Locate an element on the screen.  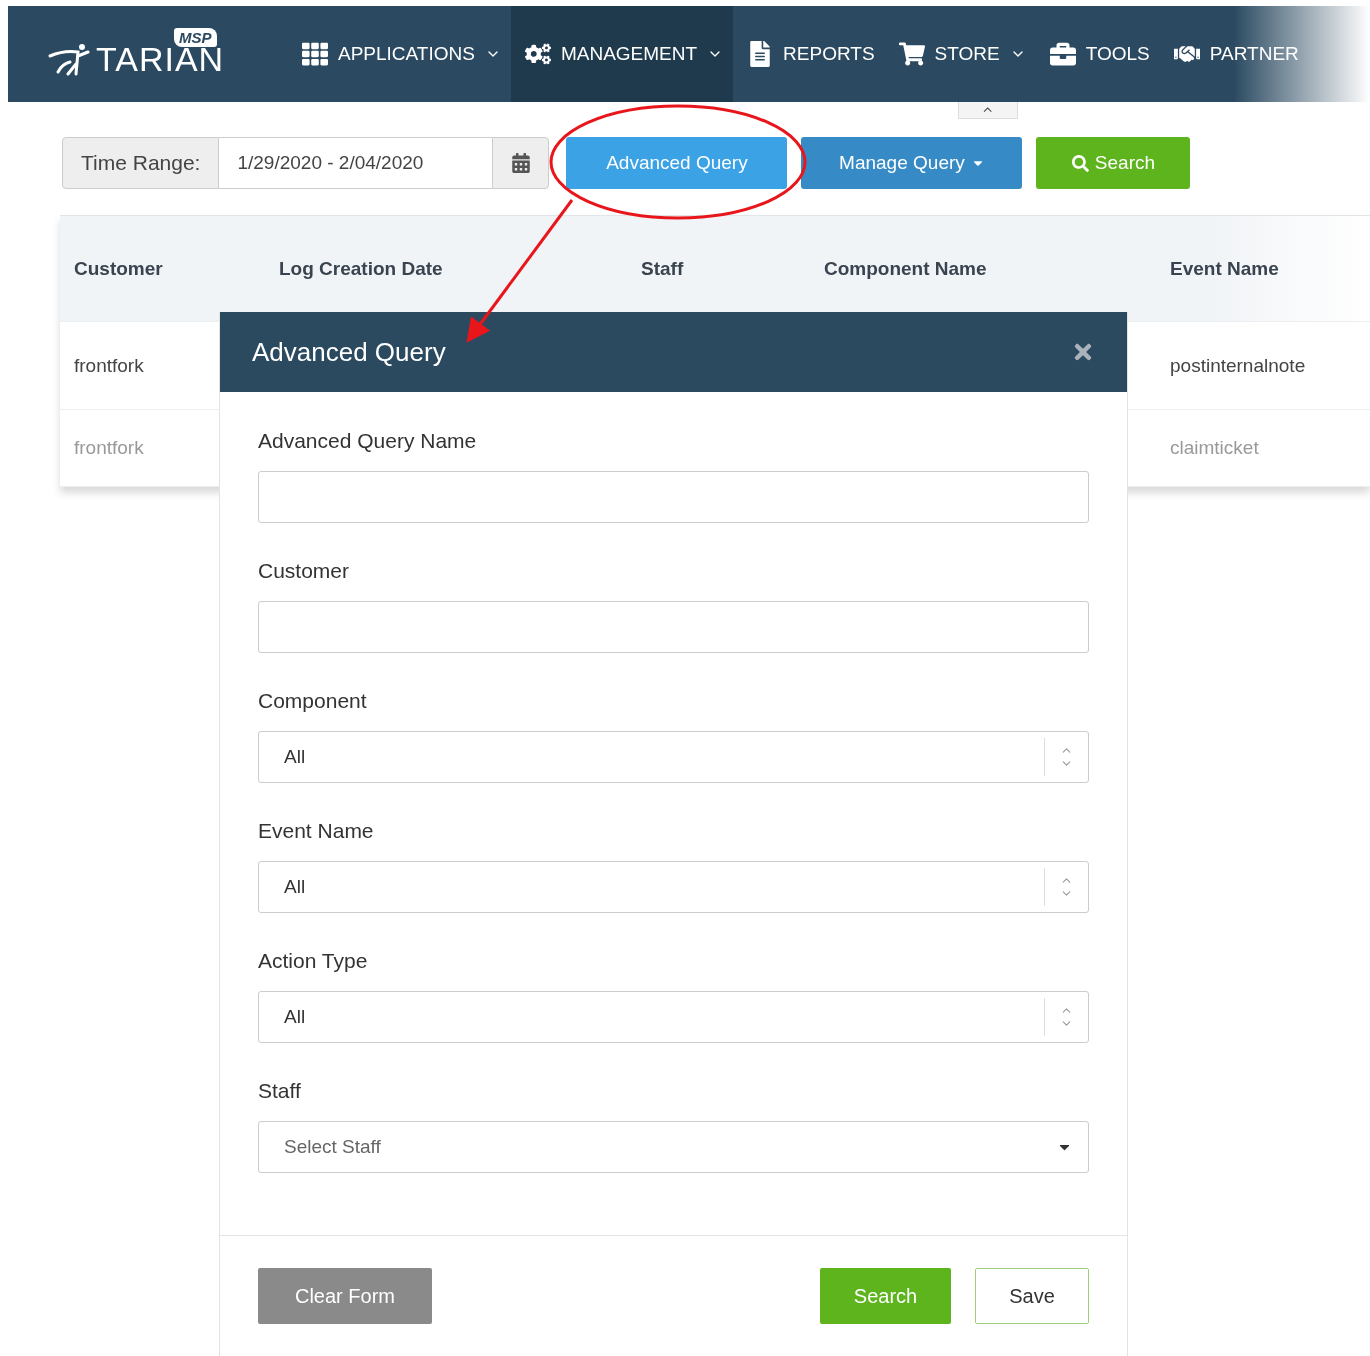
save-button: Save is located at coordinates (1032, 1296).